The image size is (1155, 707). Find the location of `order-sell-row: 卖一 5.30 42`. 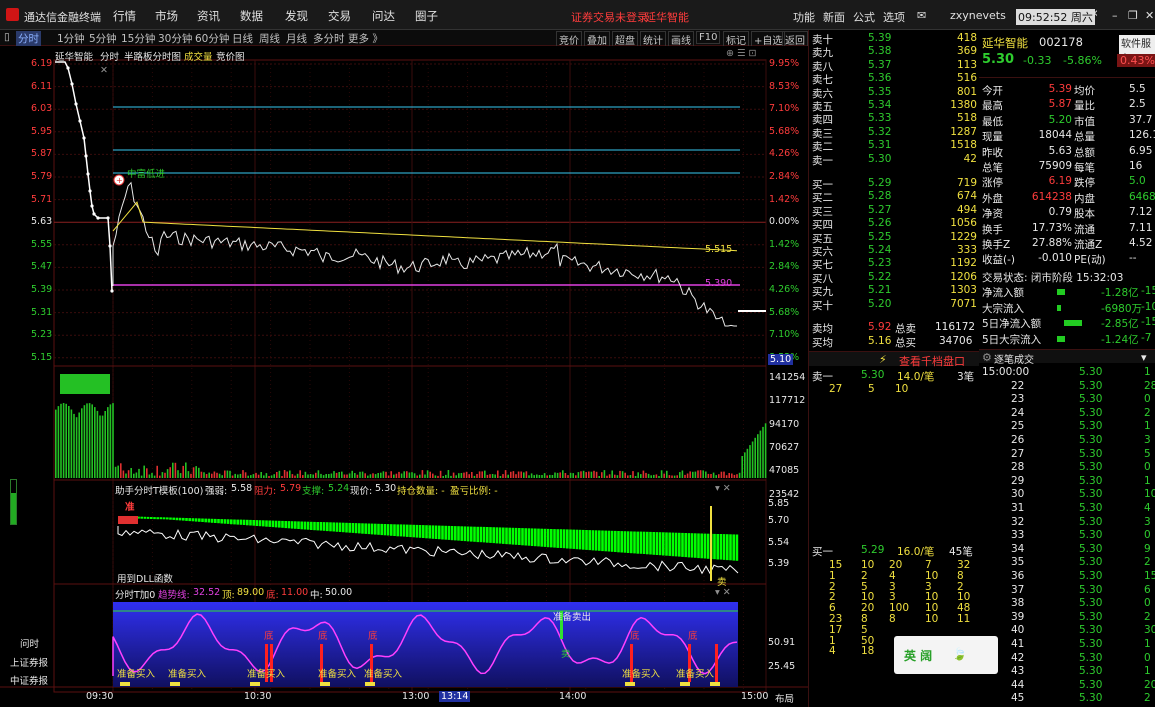

order-sell-row: 卖一 5.30 42 is located at coordinates (894, 160).